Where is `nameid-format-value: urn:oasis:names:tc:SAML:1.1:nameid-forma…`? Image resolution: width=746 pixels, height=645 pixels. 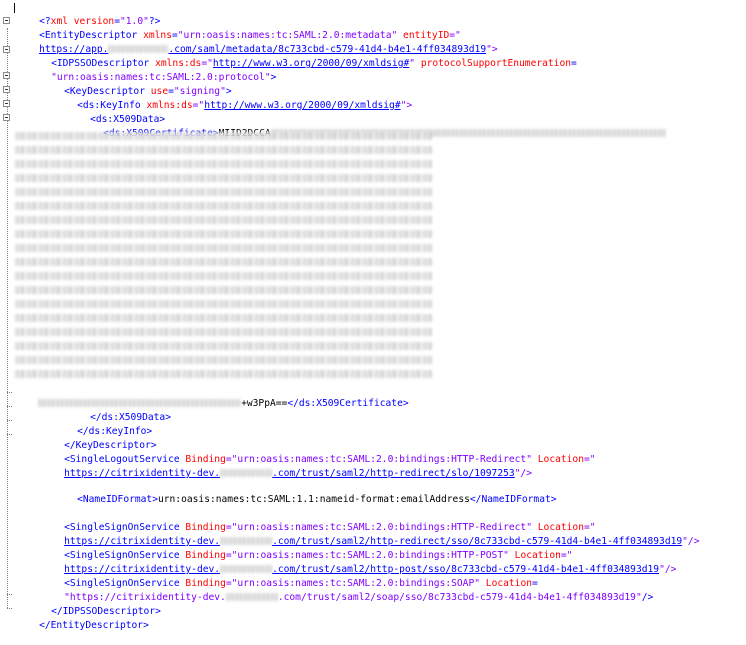 nameid-format-value: urn:oasis:names:tc:SAML:1.1:nameid-forma… is located at coordinates (313, 499).